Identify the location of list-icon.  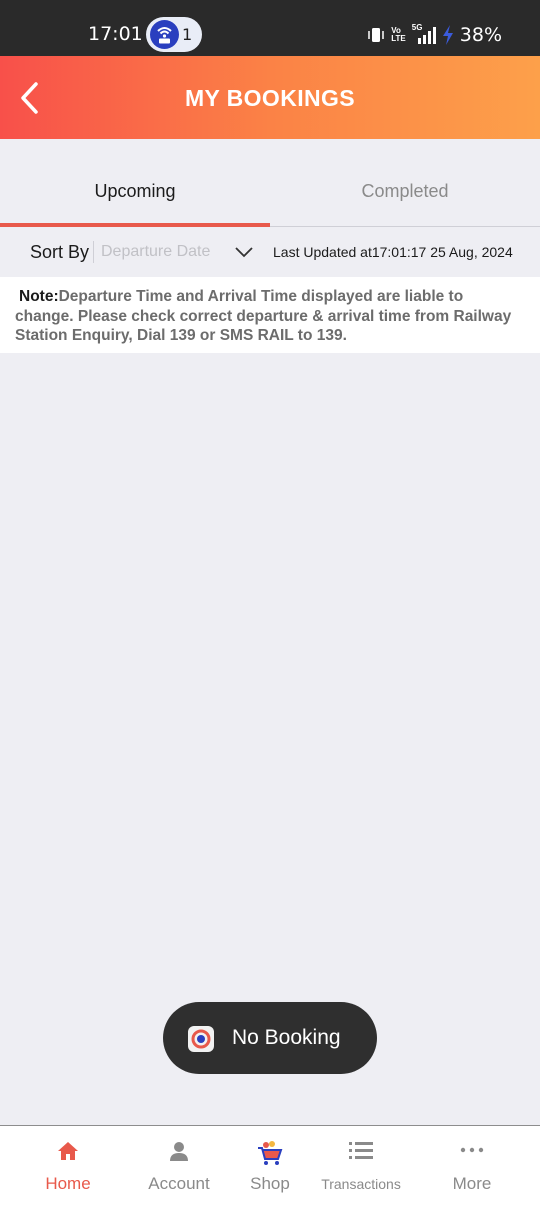
(361, 1150).